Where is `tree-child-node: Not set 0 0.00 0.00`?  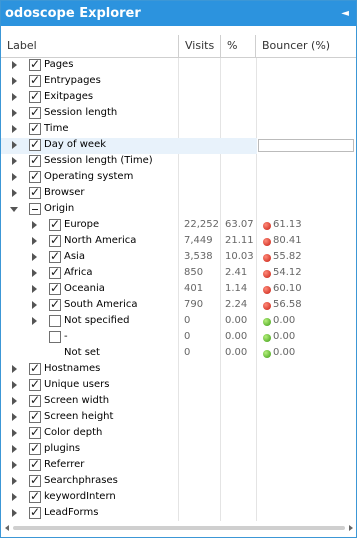
tree-child-node: Not set 0 0.00 0.00 is located at coordinates (178, 354).